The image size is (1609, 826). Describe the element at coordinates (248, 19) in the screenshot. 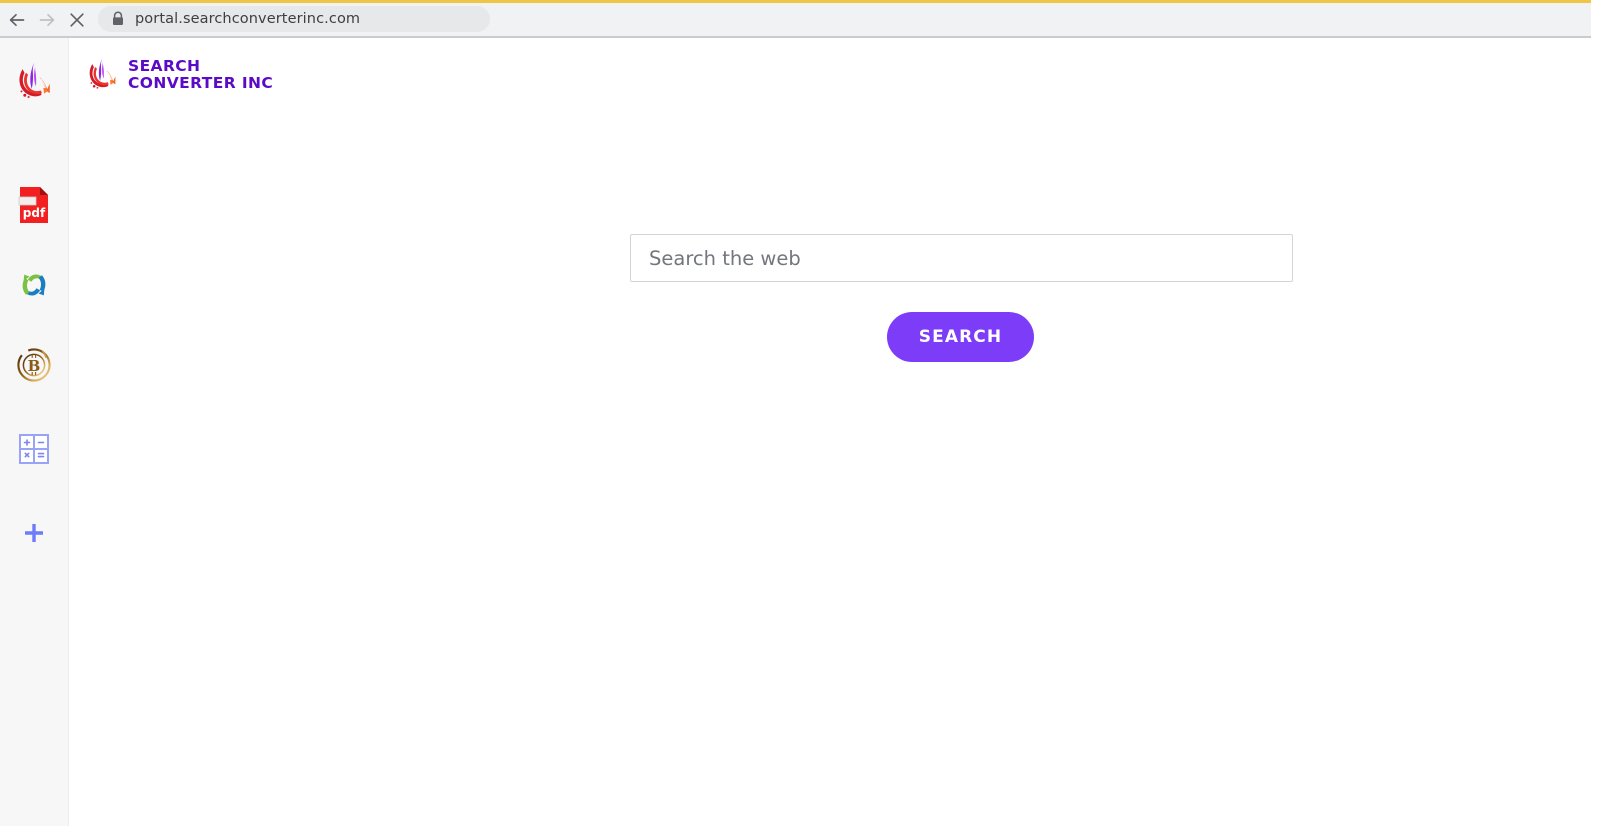

I see `address-bar-url: portal.searchconverterinc.com` at that location.